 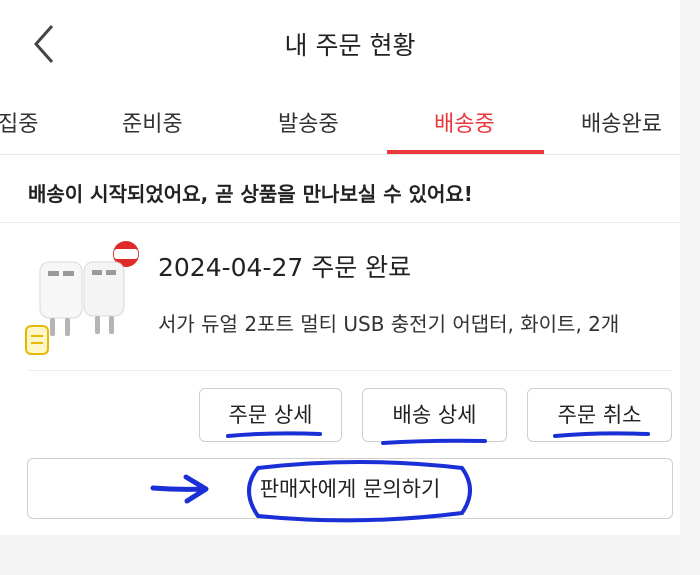 What do you see at coordinates (250, 194) in the screenshot?
I see `shipping-notice: 배송이 시작되었어요, 곧 상품을 만나보실 수 있어요!` at bounding box center [250, 194].